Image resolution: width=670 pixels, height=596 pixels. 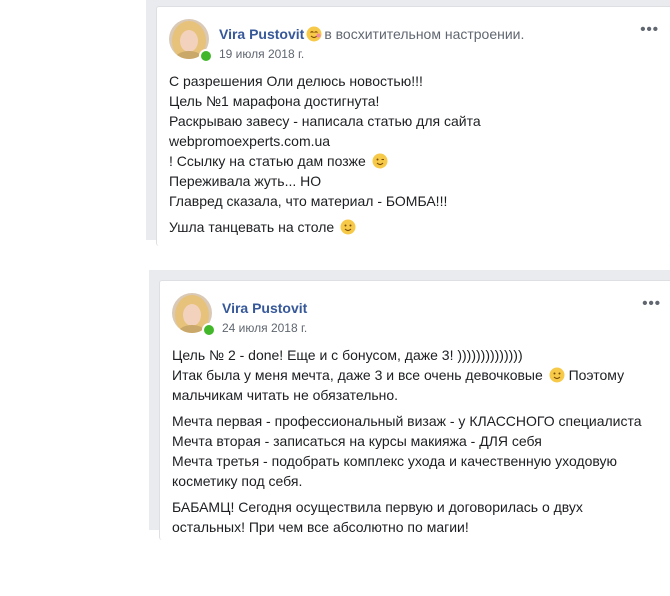 What do you see at coordinates (285, 395) in the screenshot?
I see `post-text-line: мальчикам читать не обязательно.` at bounding box center [285, 395].